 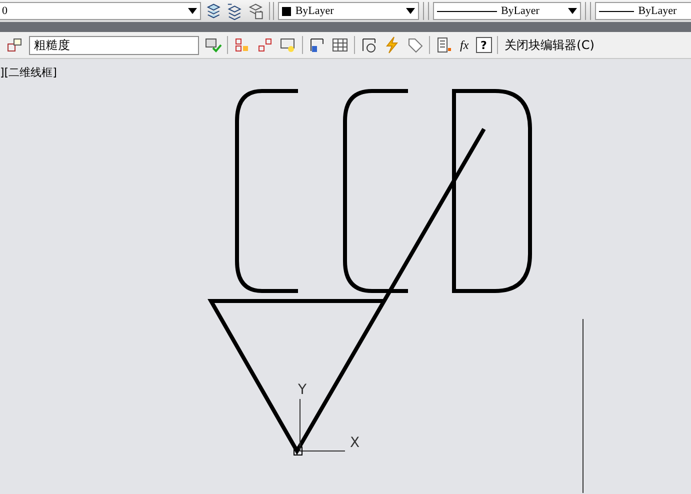 What do you see at coordinates (287, 11) in the screenshot?
I see `color-swatch-icon` at bounding box center [287, 11].